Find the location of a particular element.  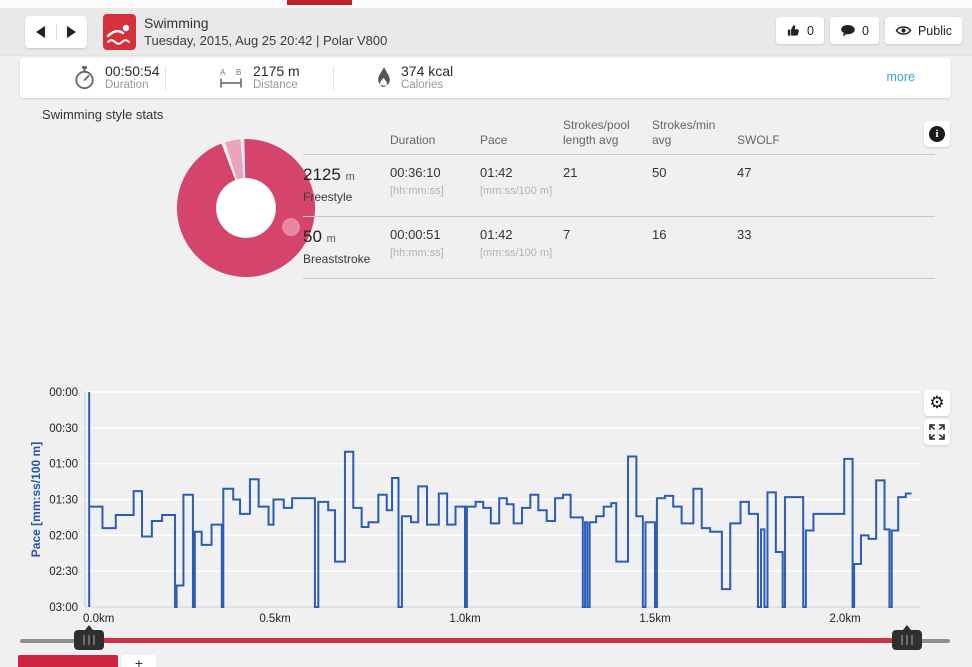

swimming-sport-icon is located at coordinates (119, 32).